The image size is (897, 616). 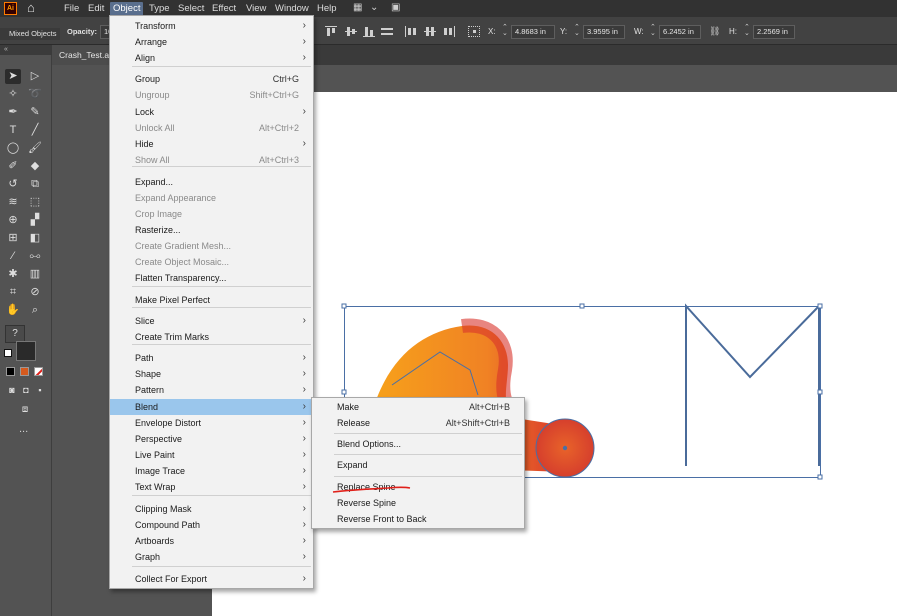 I want to click on menu-item-path: Path ›, so click(x=211, y=358).